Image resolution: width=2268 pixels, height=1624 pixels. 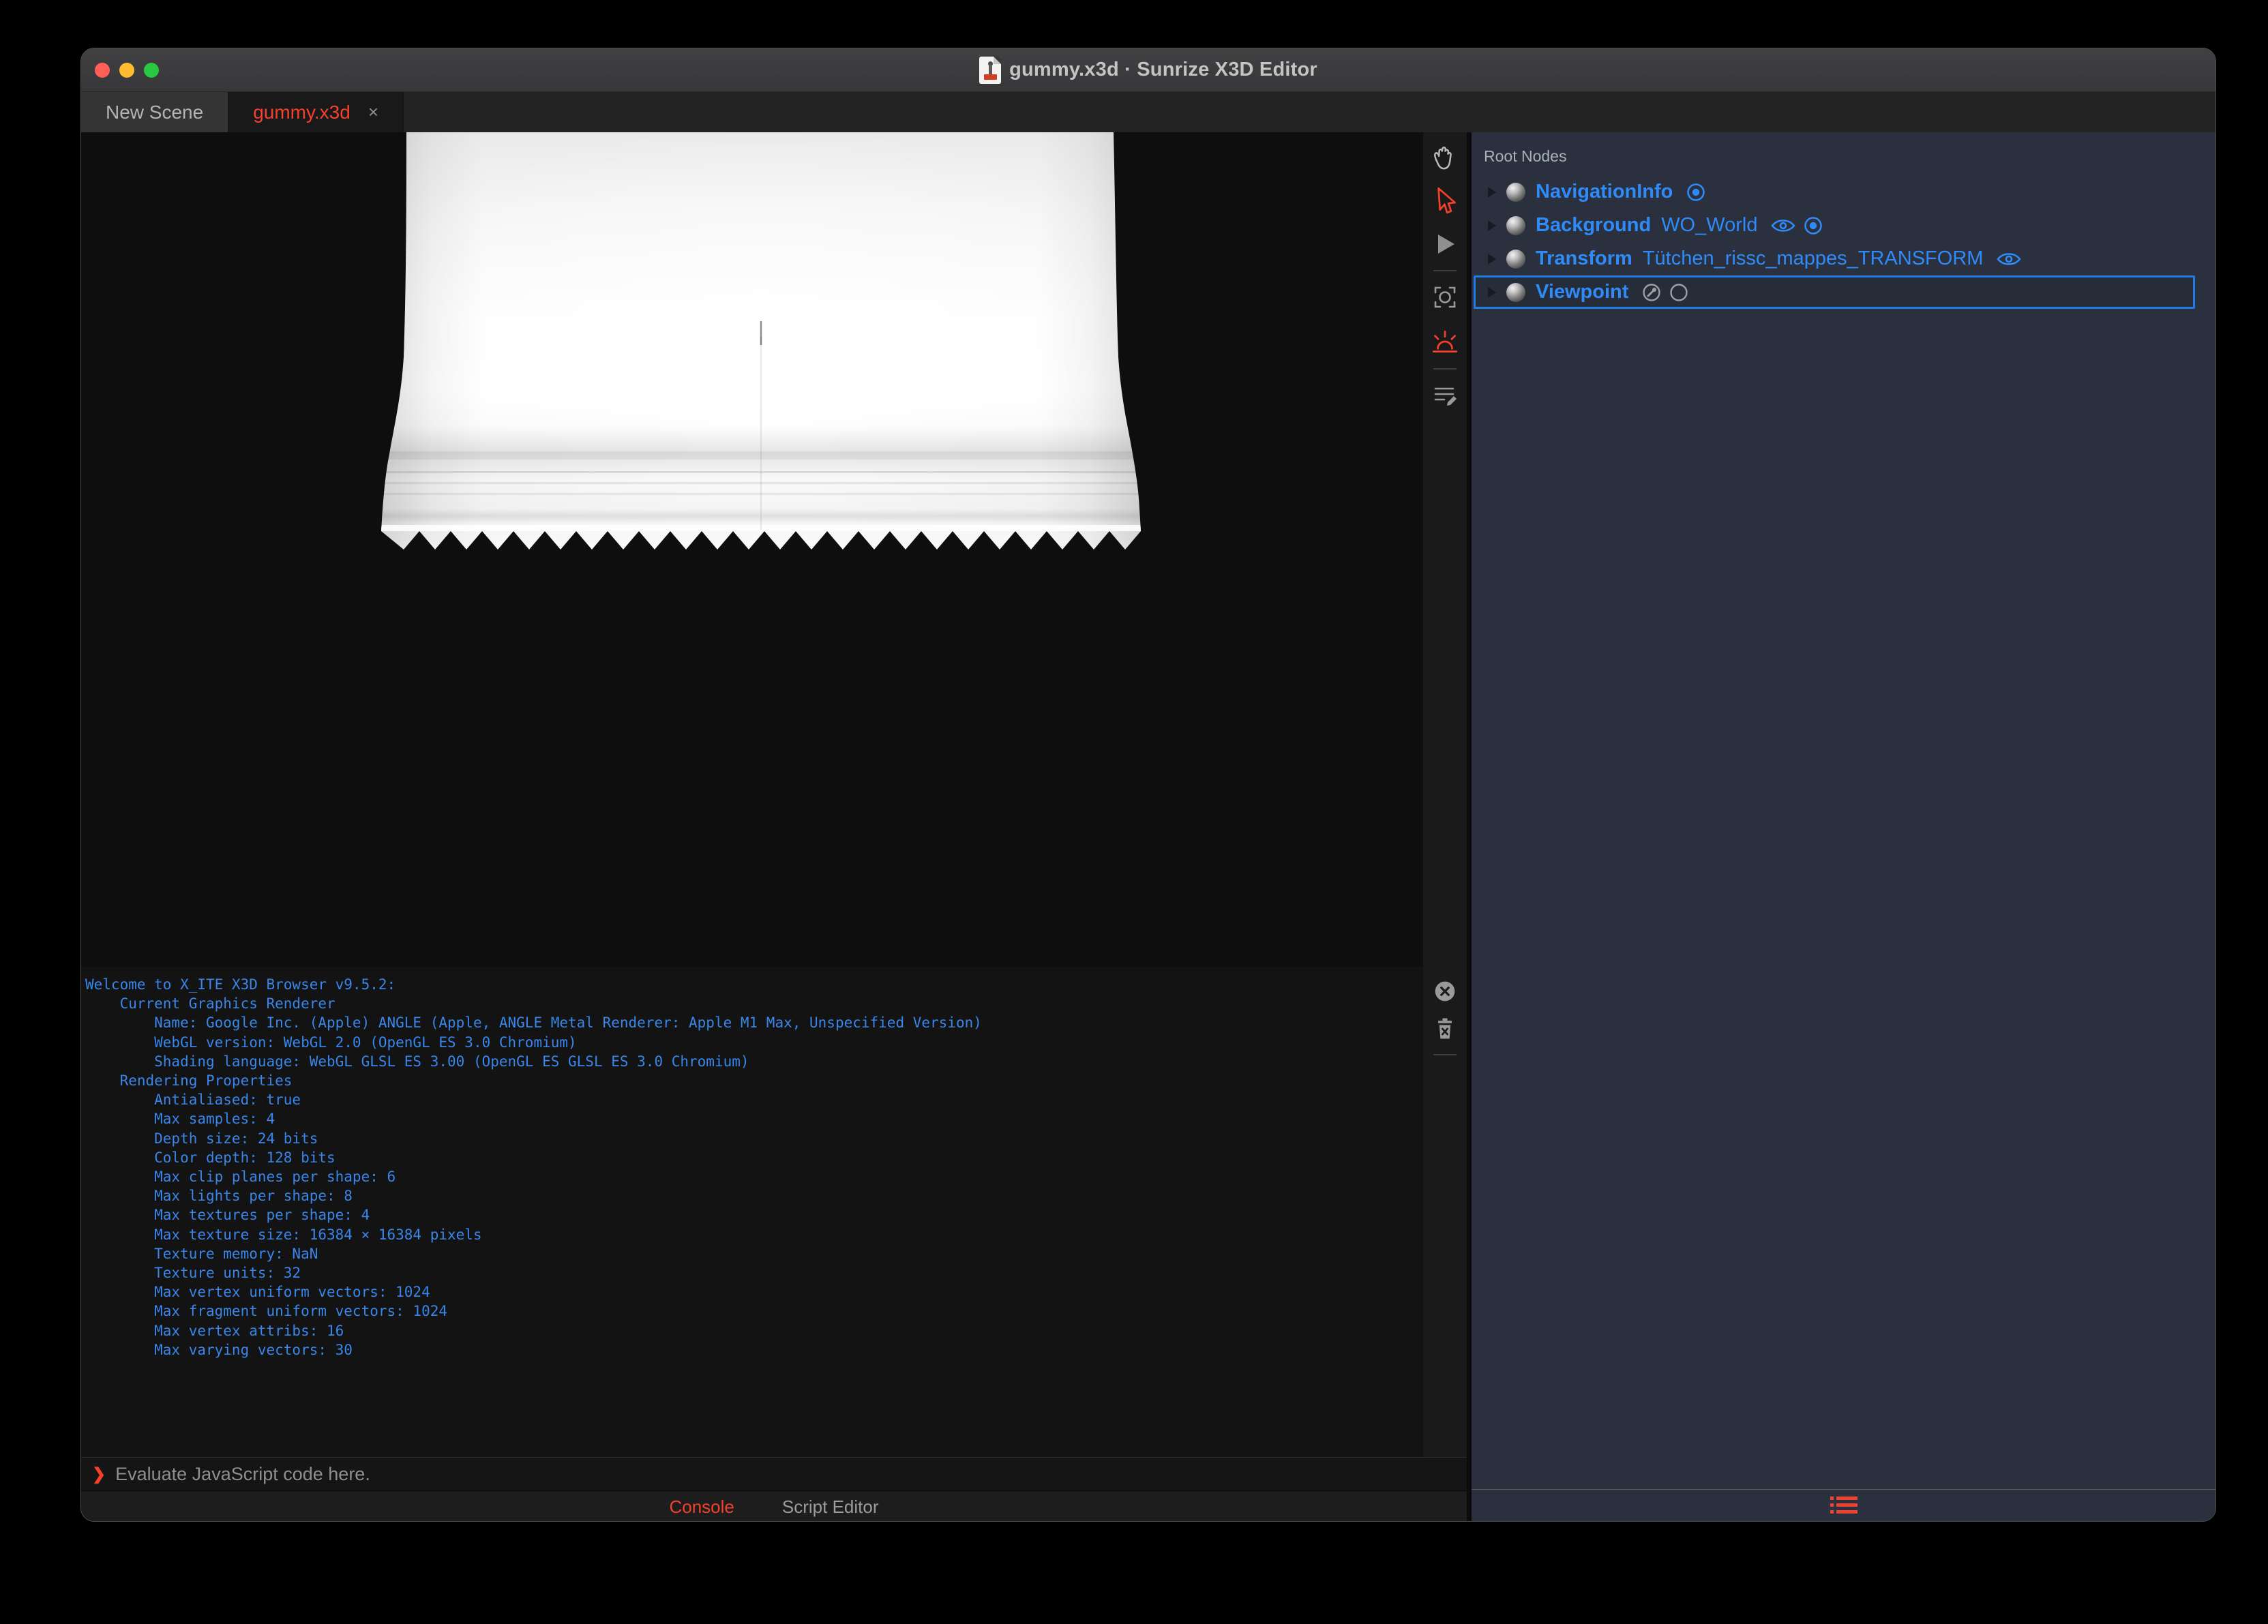 I want to click on pan-tool-button, so click(x=1445, y=158).